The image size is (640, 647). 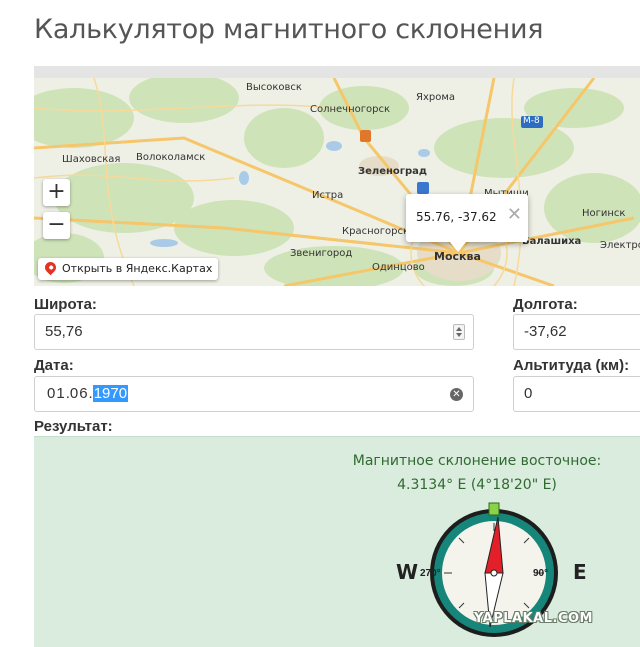 I want to click on latitude-value: 55,76, so click(x=64, y=331).